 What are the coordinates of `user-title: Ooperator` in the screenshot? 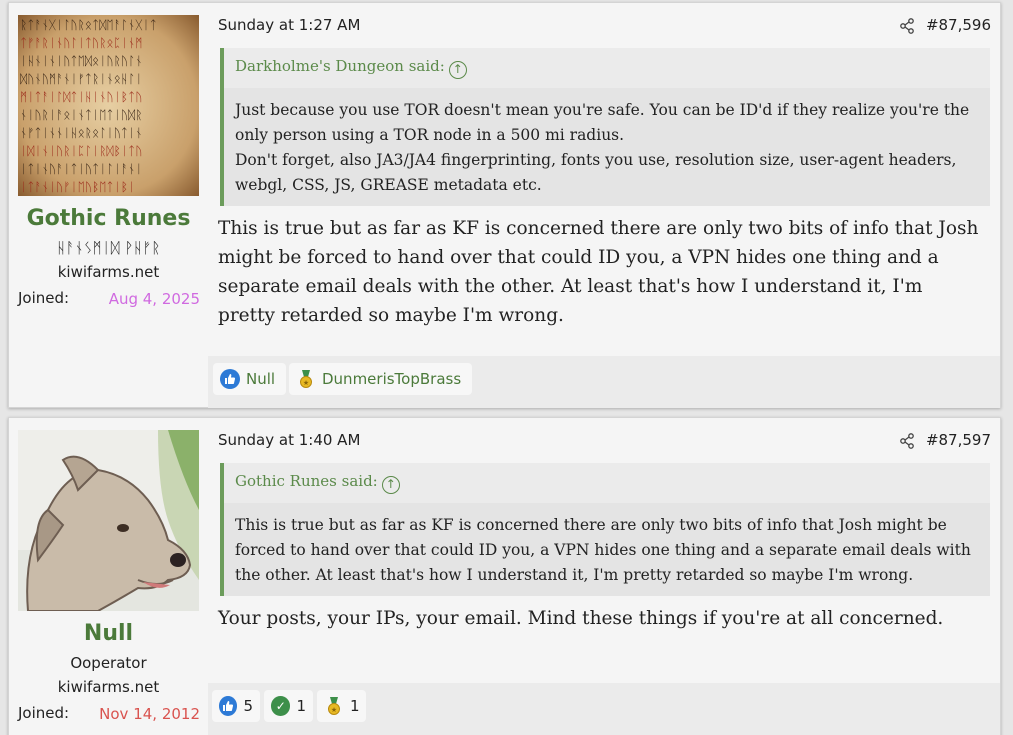 It's located at (108, 663).